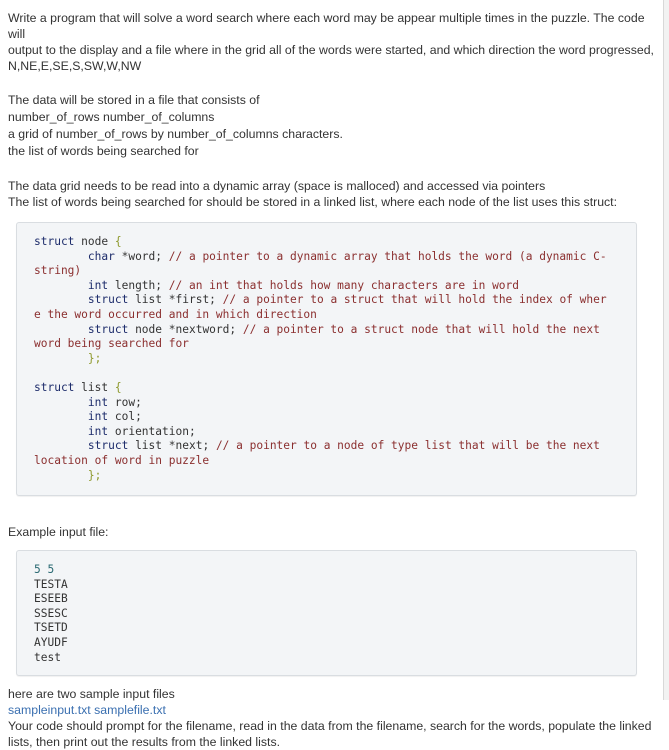 This screenshot has width=669, height=750. Describe the element at coordinates (111, 117) in the screenshot. I see `data-description-line: number_of_rows number_of_columns` at that location.